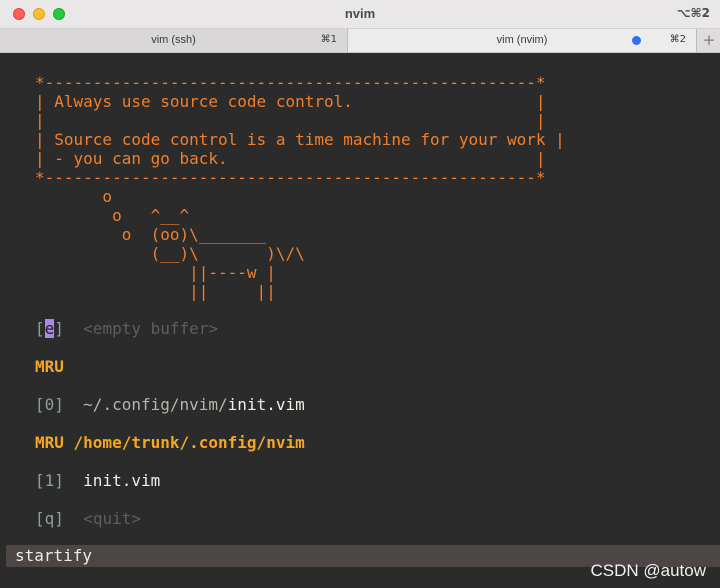  I want to click on tab-shortcut: ⌘1, so click(328, 39).